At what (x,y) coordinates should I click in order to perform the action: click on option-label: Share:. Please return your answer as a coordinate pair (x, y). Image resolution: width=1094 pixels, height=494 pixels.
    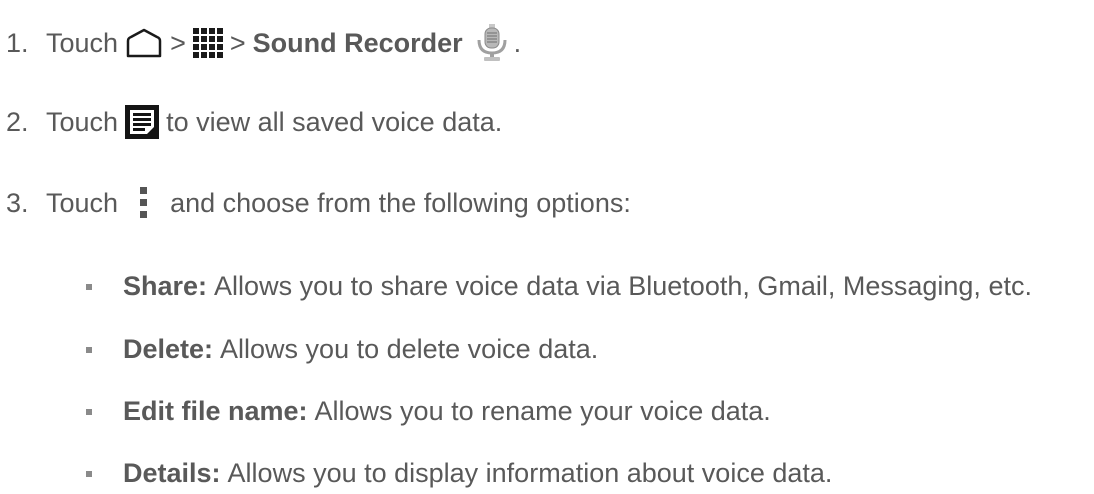
    Looking at the image, I should click on (165, 286).